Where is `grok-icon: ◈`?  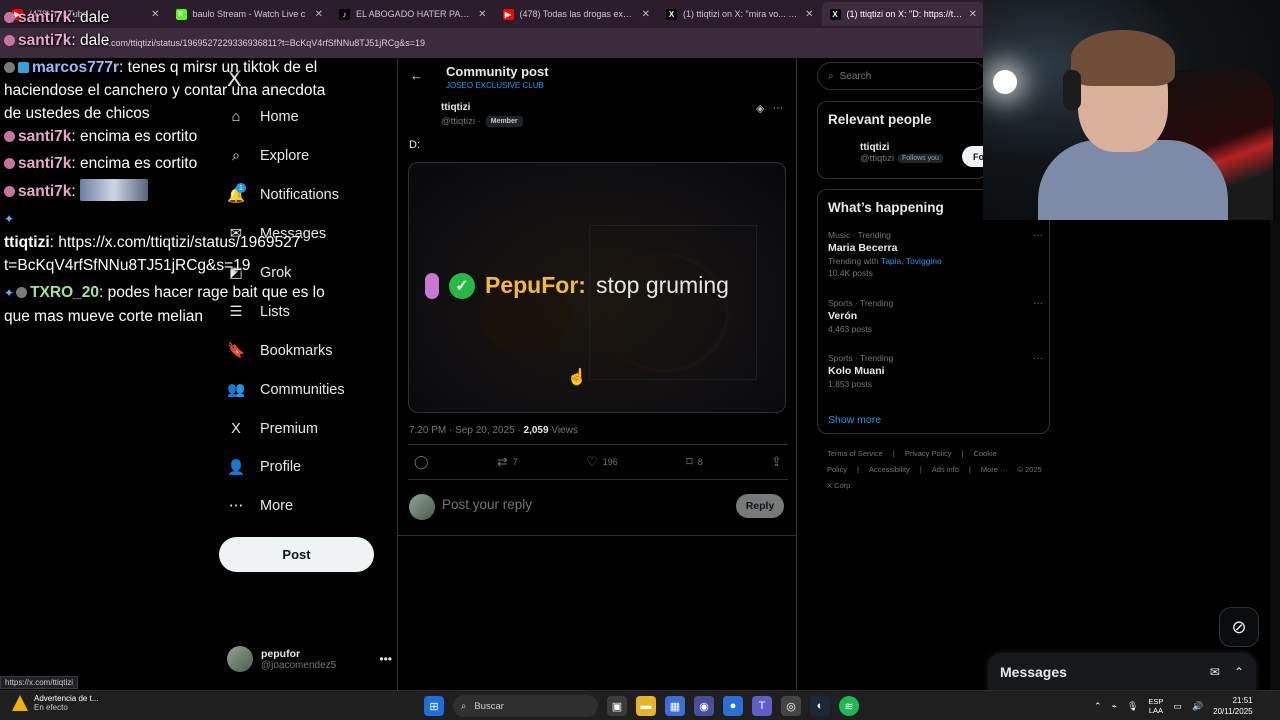
grok-icon: ◈ is located at coordinates (760, 108).